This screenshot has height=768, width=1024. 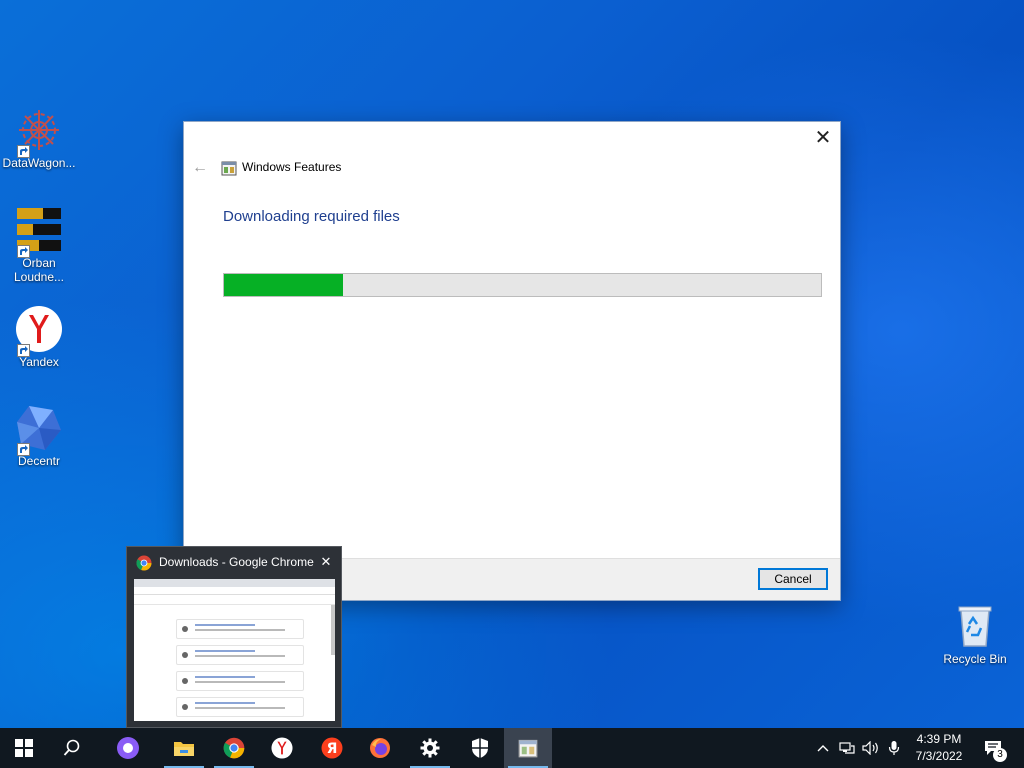 What do you see at coordinates (326, 562) in the screenshot?
I see `preview-close-icon: ✕` at bounding box center [326, 562].